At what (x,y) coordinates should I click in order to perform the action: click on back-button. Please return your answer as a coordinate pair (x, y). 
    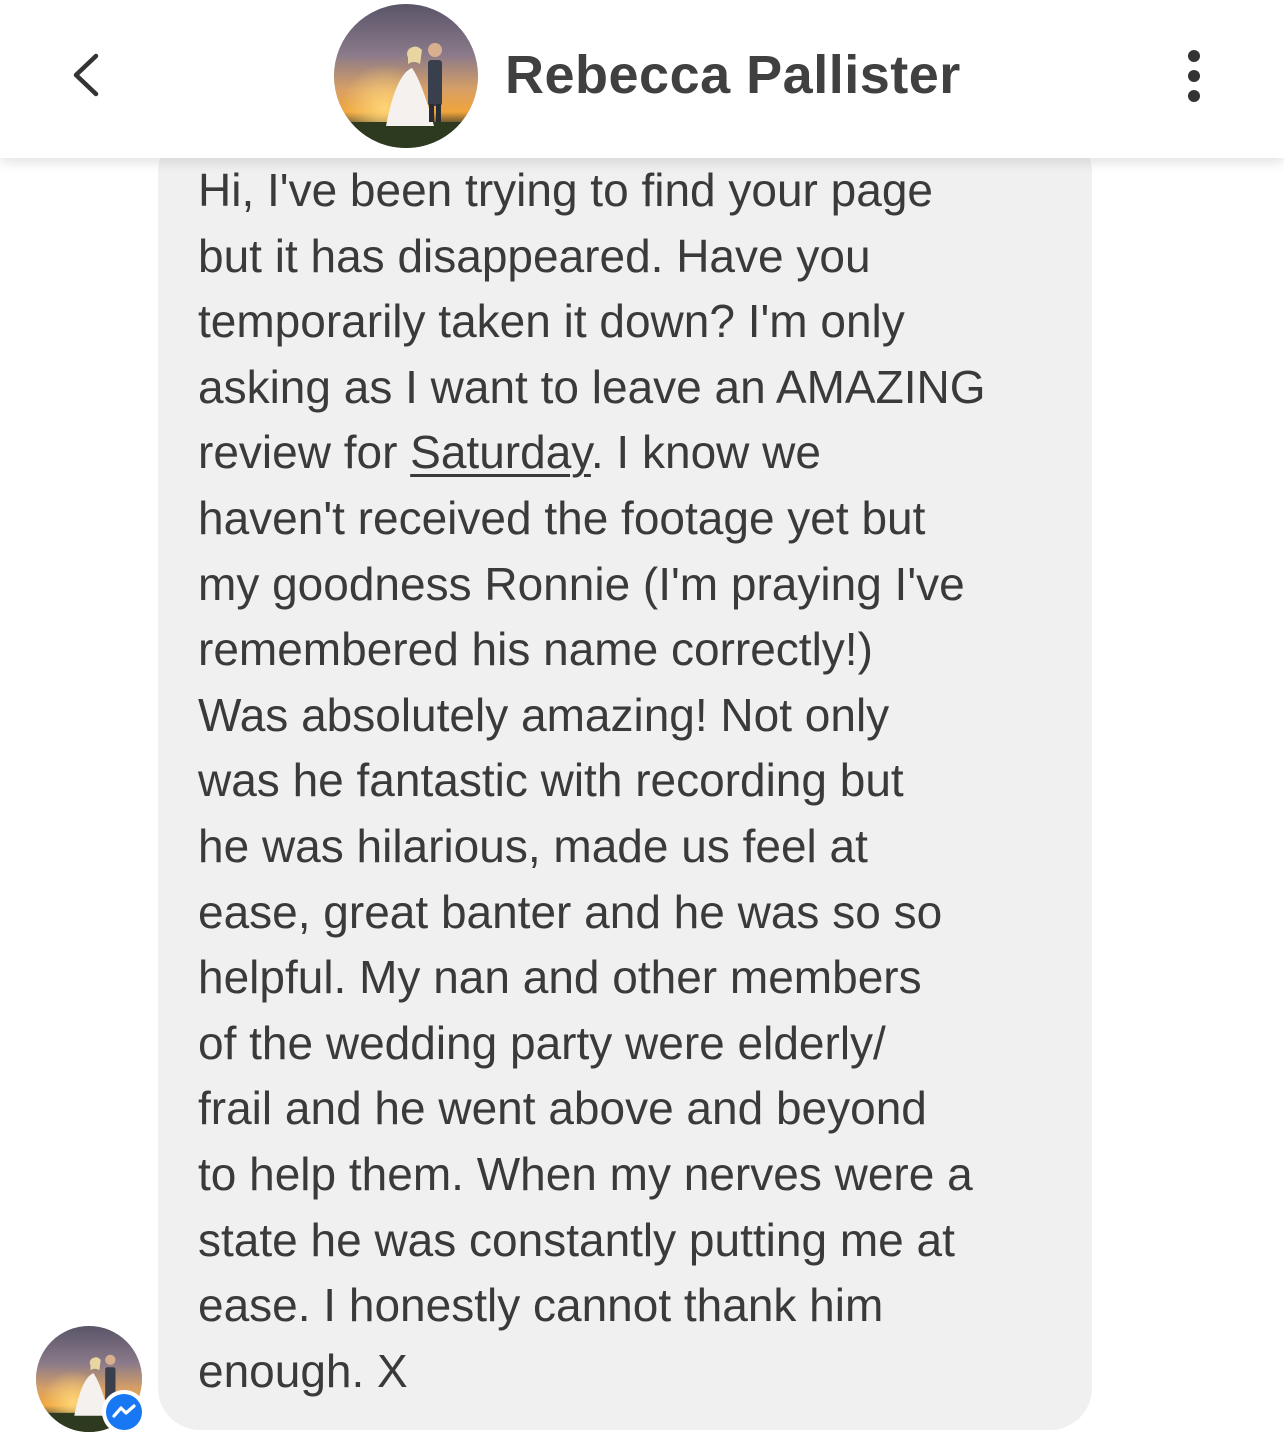
    Looking at the image, I should click on (88, 75).